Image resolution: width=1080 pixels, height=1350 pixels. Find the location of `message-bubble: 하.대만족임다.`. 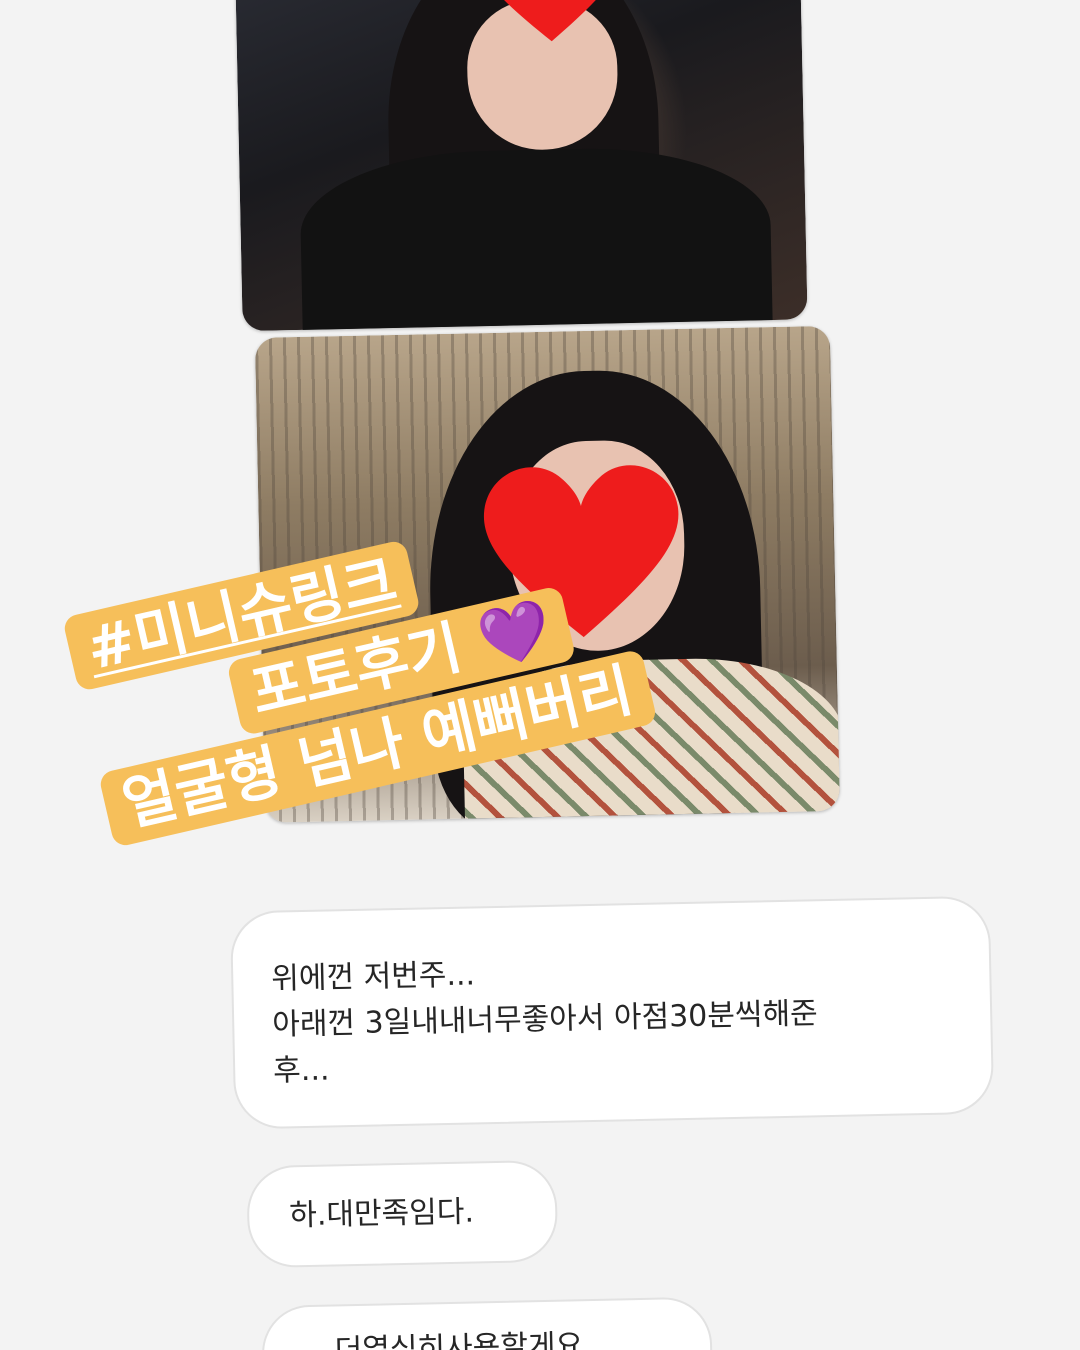

message-bubble: 하.대만족임다. is located at coordinates (402, 1214).